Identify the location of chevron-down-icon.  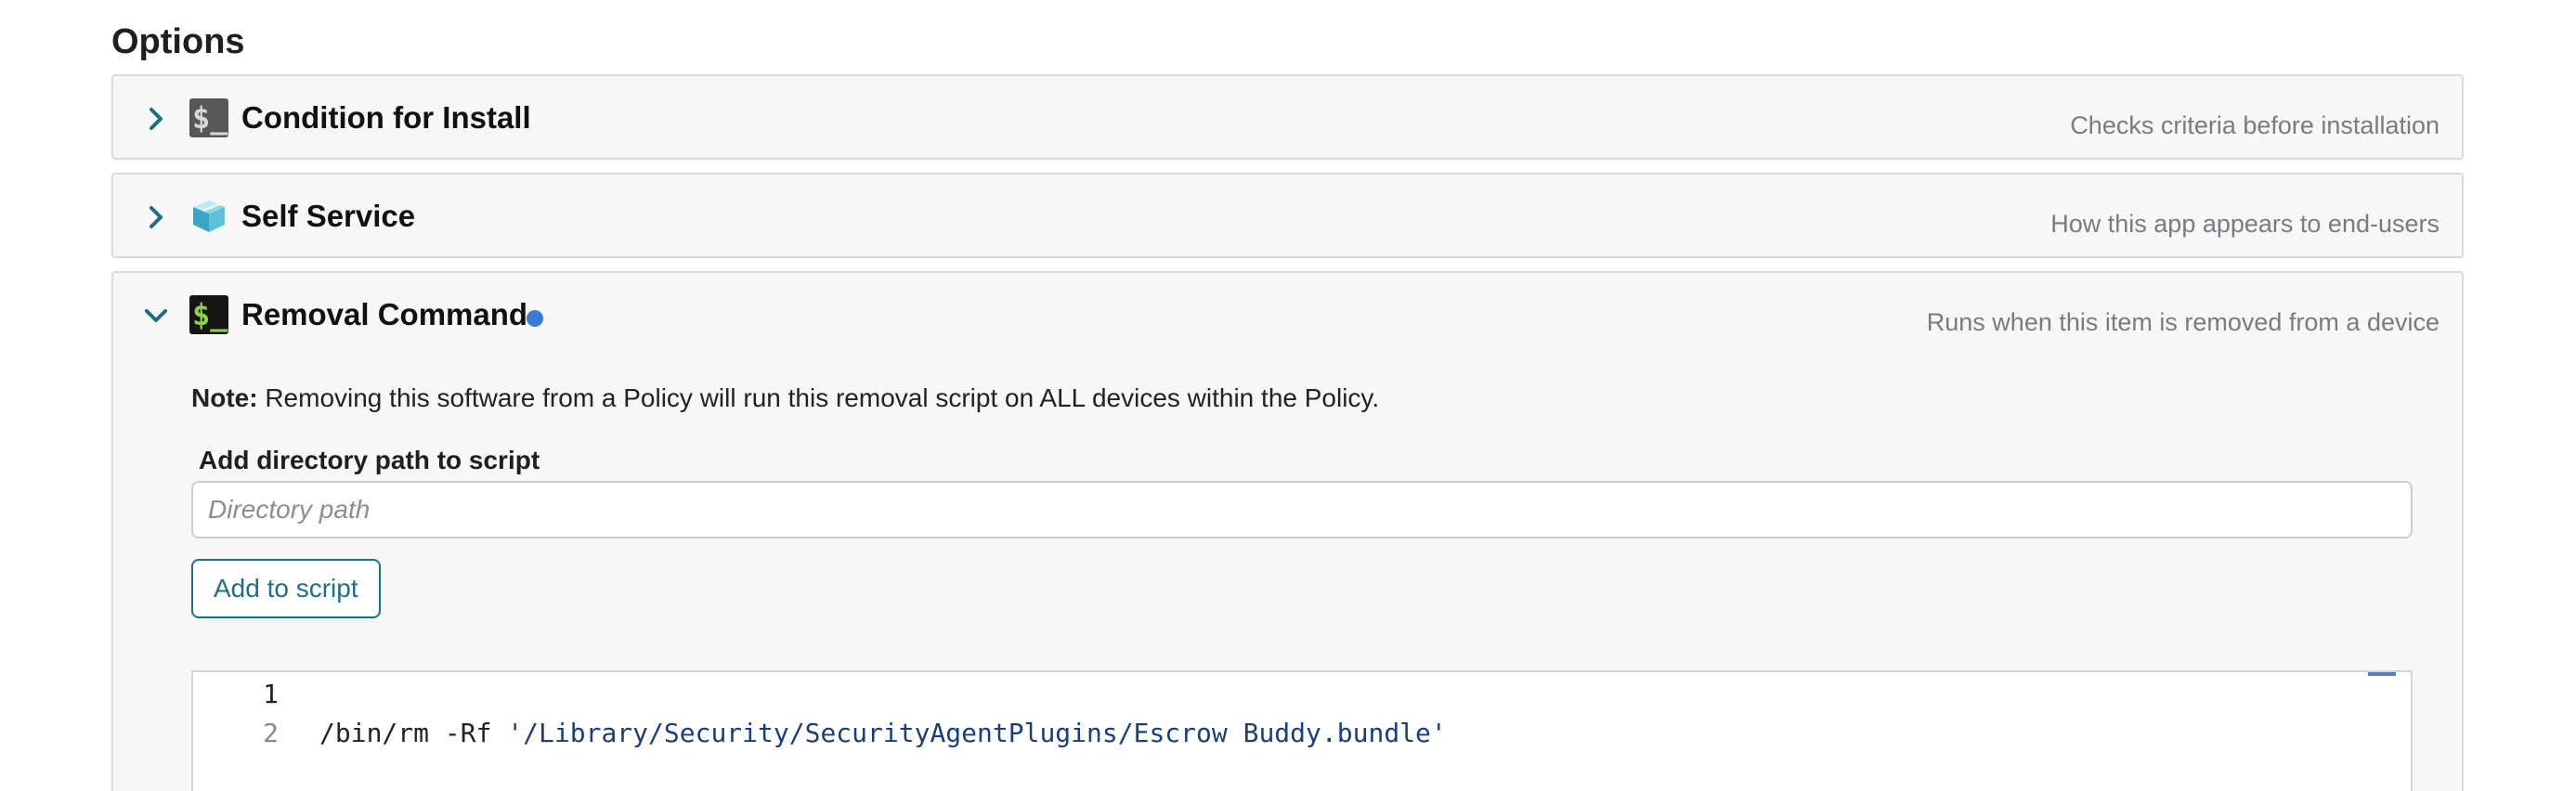
(156, 316).